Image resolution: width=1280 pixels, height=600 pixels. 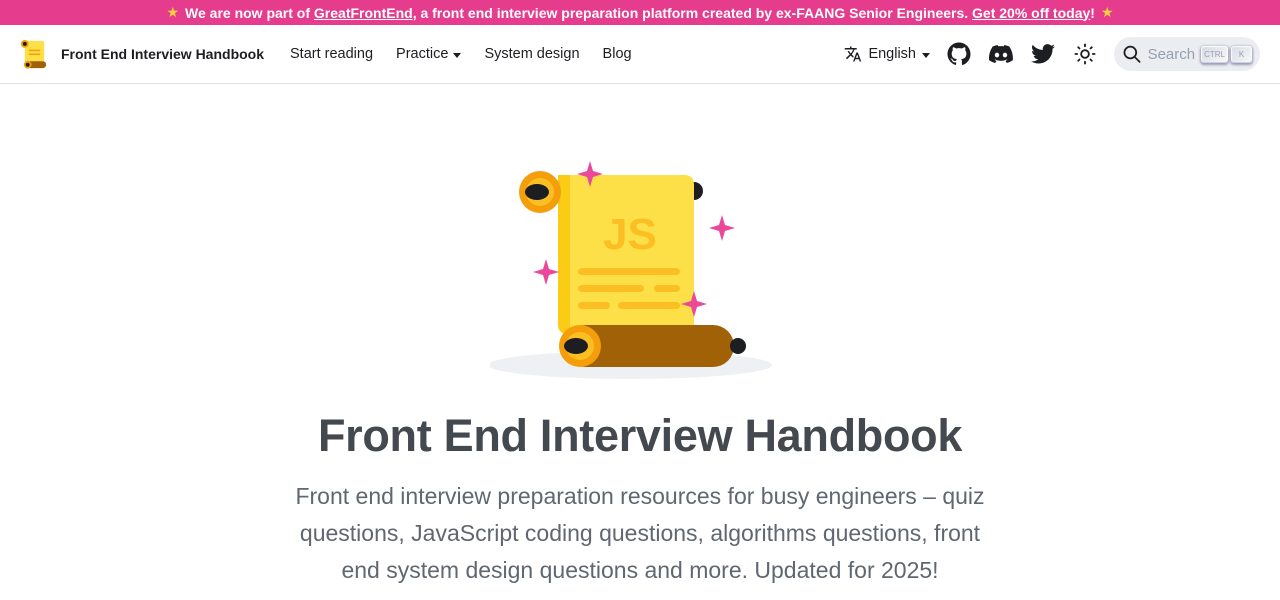 What do you see at coordinates (1241, 54) in the screenshot?
I see `kbd-k: K` at bounding box center [1241, 54].